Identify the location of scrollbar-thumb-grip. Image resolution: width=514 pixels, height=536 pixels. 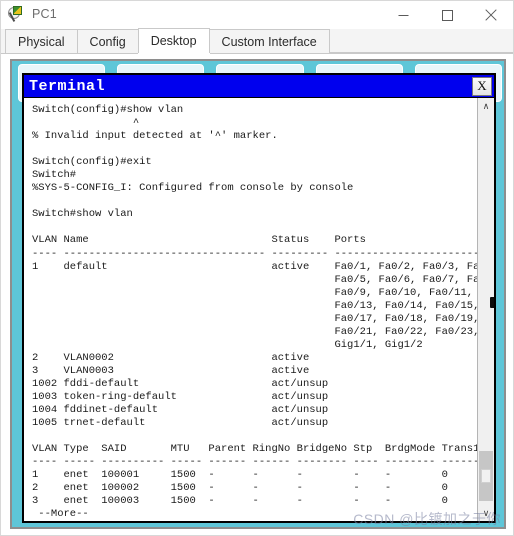
(486, 476).